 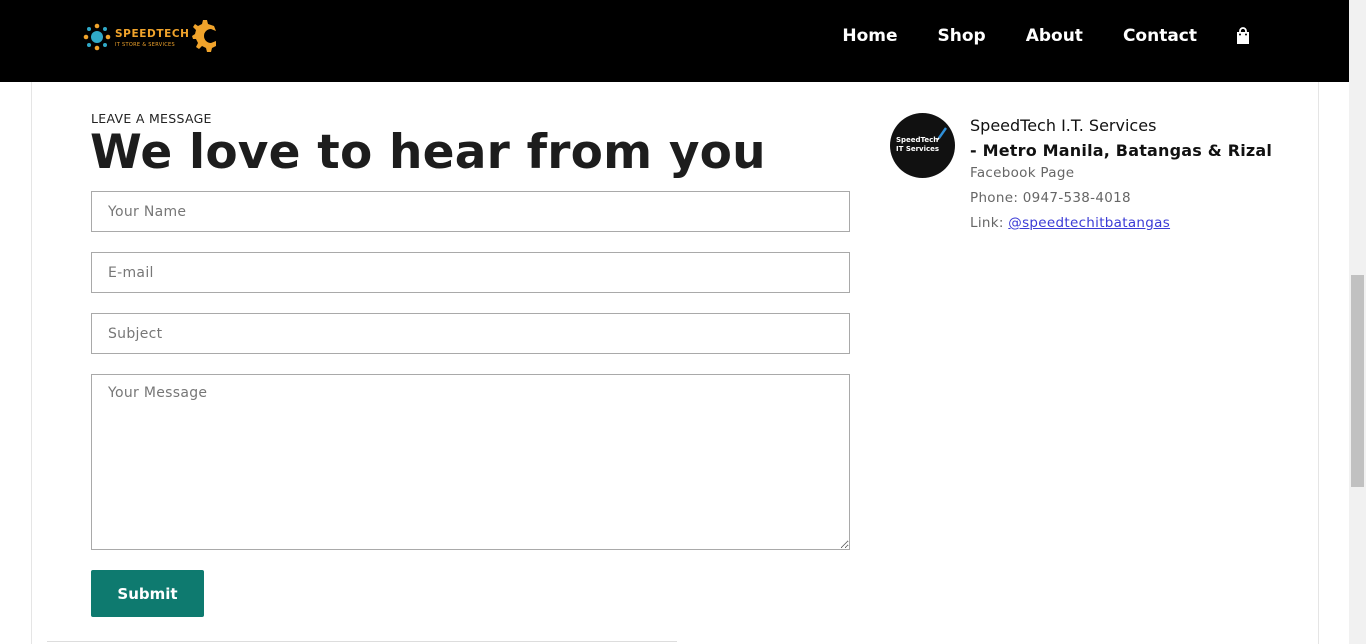 What do you see at coordinates (1050, 198) in the screenshot?
I see `phone-text: Phone: 0947-538-4018` at bounding box center [1050, 198].